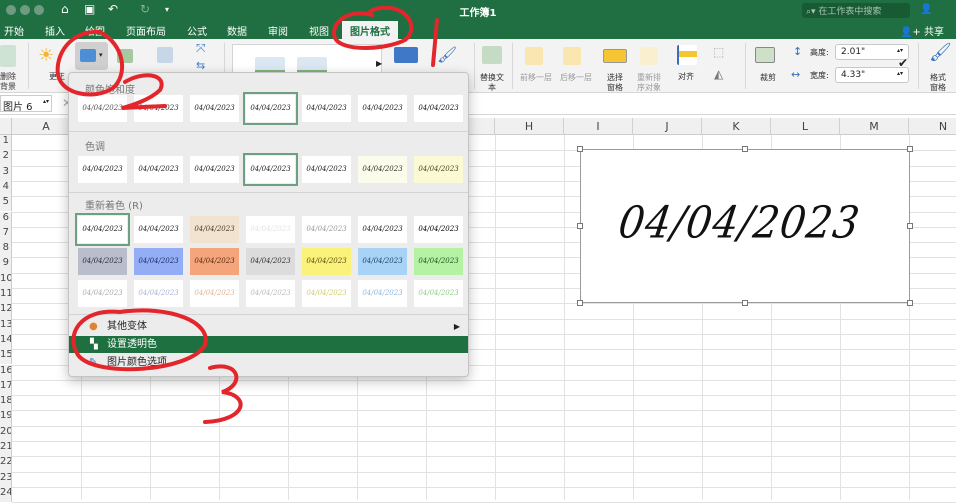  Describe the element at coordinates (201, 48) in the screenshot. I see `compress-pictures-icon: ⤧` at that location.